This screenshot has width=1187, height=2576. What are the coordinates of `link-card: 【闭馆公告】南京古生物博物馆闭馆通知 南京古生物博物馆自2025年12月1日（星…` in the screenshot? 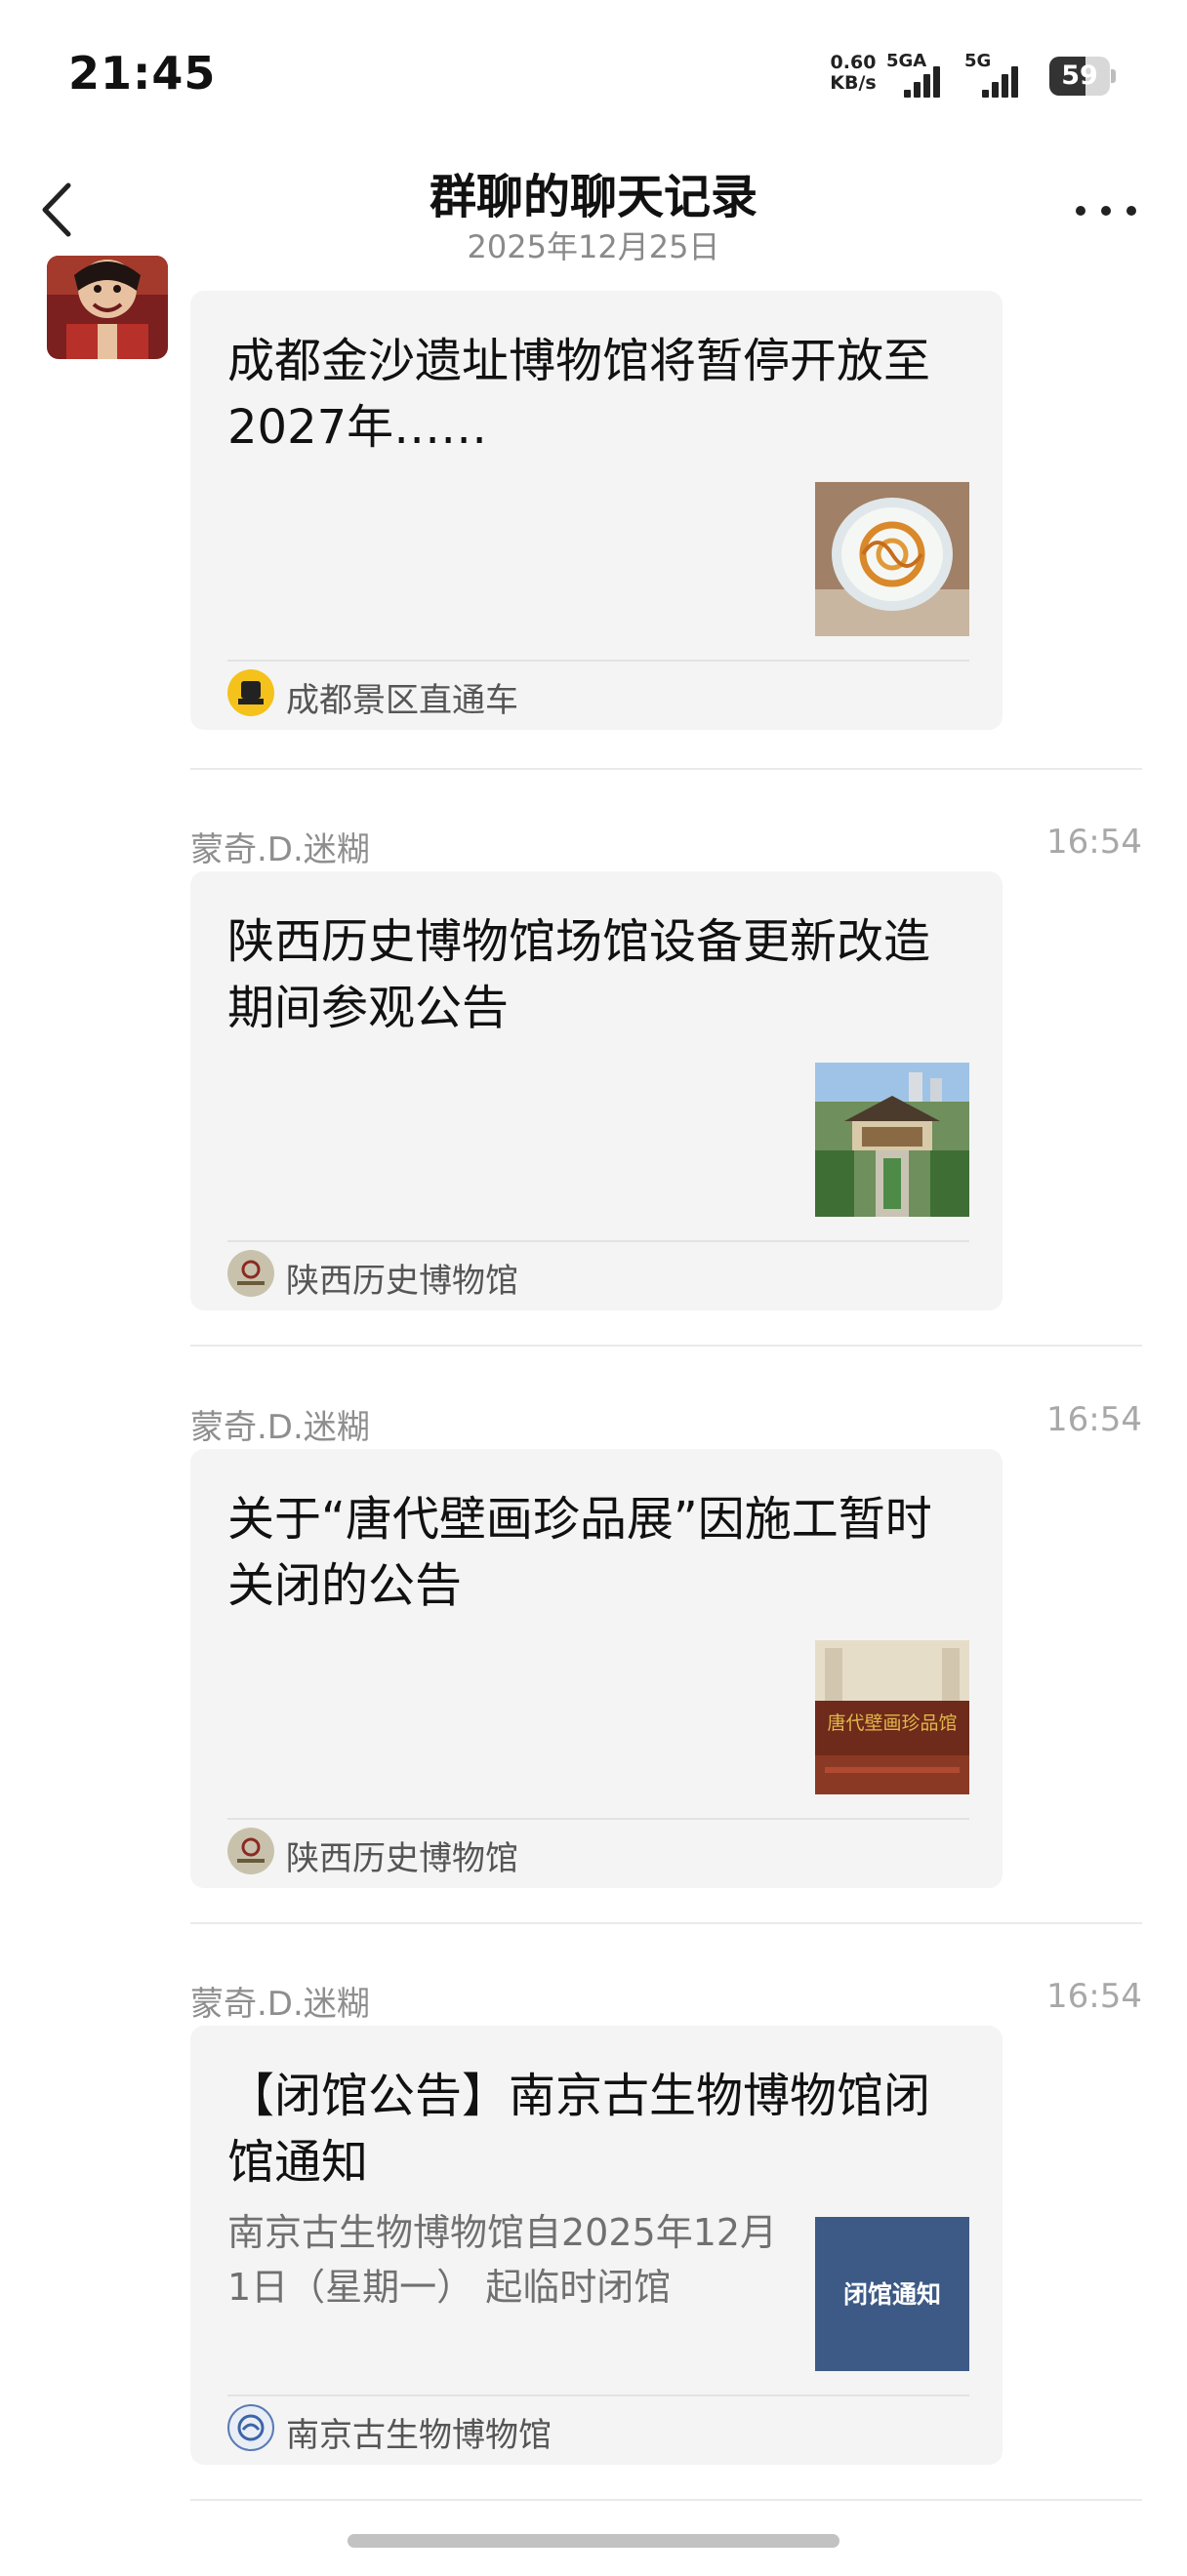 It's located at (596, 2245).